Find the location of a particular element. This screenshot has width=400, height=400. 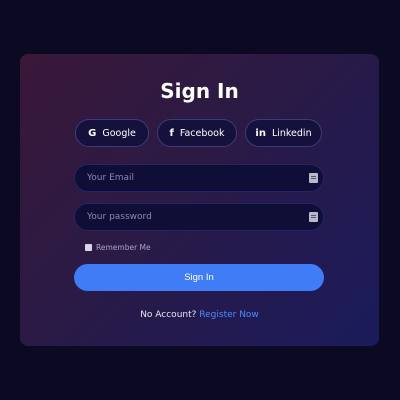

register-prompt: No Account? Register Now is located at coordinates (199, 315).